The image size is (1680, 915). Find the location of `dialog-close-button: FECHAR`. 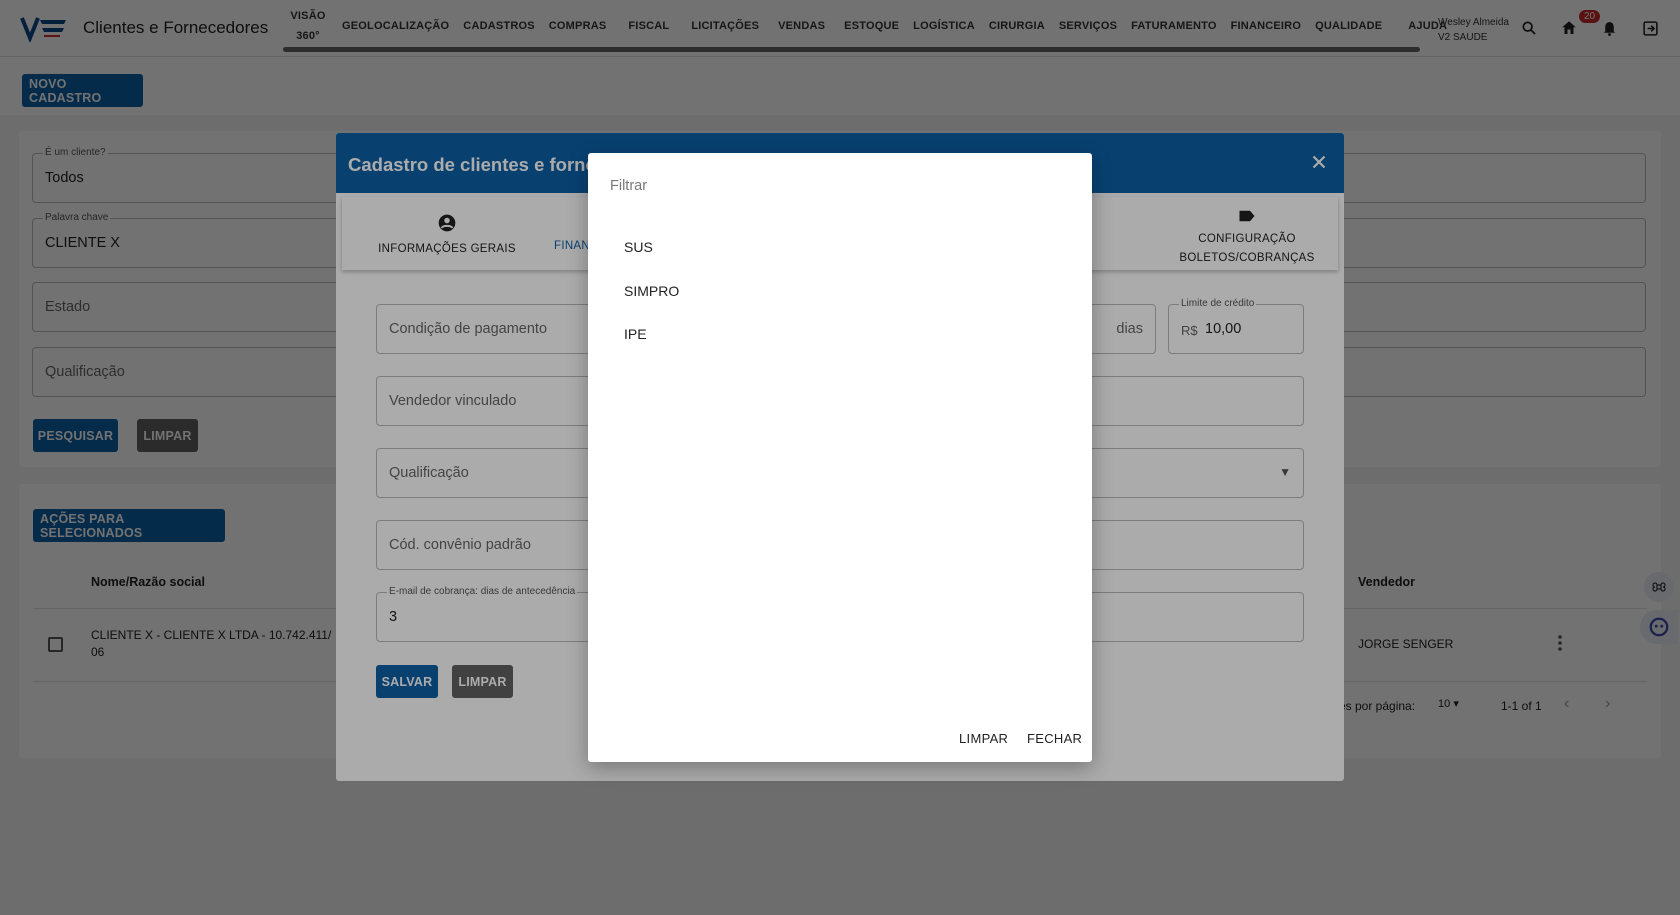

dialog-close-button: FECHAR is located at coordinates (1054, 738).